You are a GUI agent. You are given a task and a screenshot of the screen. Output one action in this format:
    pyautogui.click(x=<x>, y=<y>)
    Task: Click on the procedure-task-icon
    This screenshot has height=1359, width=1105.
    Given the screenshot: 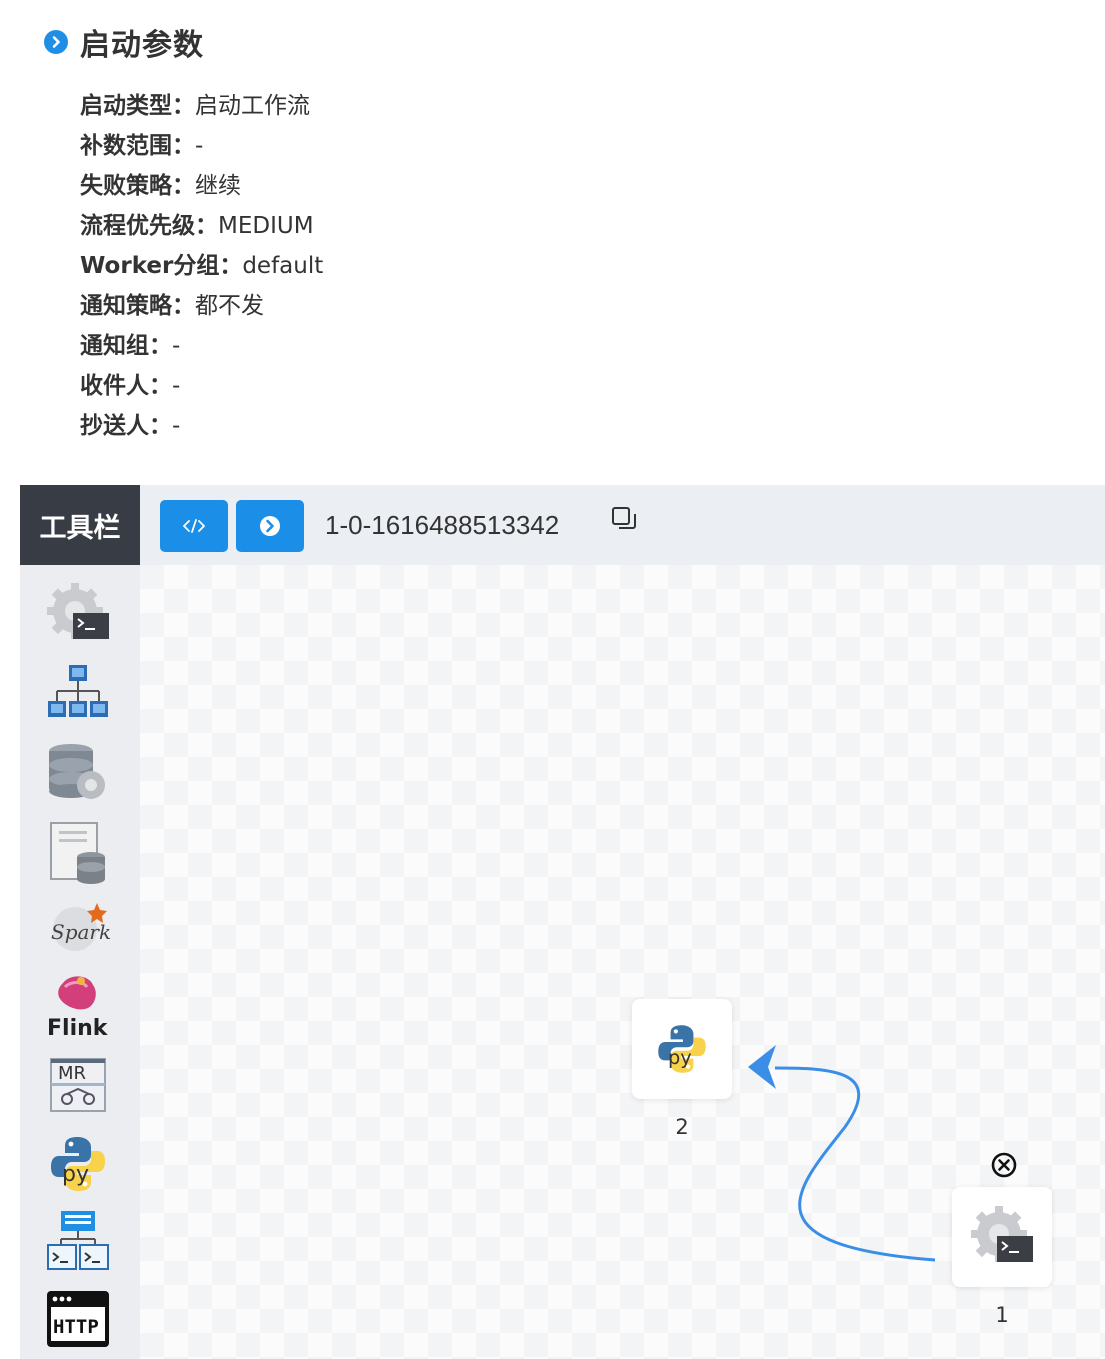 What is the action you would take?
    pyautogui.click(x=77, y=771)
    